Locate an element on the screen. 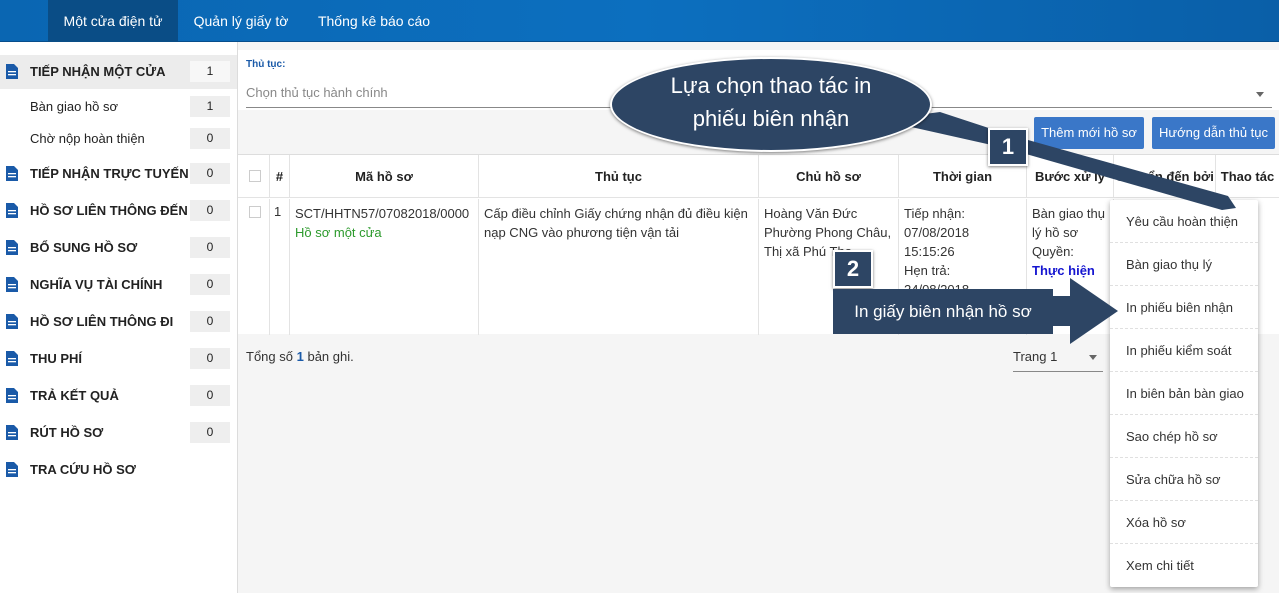  select-all-checkbox is located at coordinates (255, 176).